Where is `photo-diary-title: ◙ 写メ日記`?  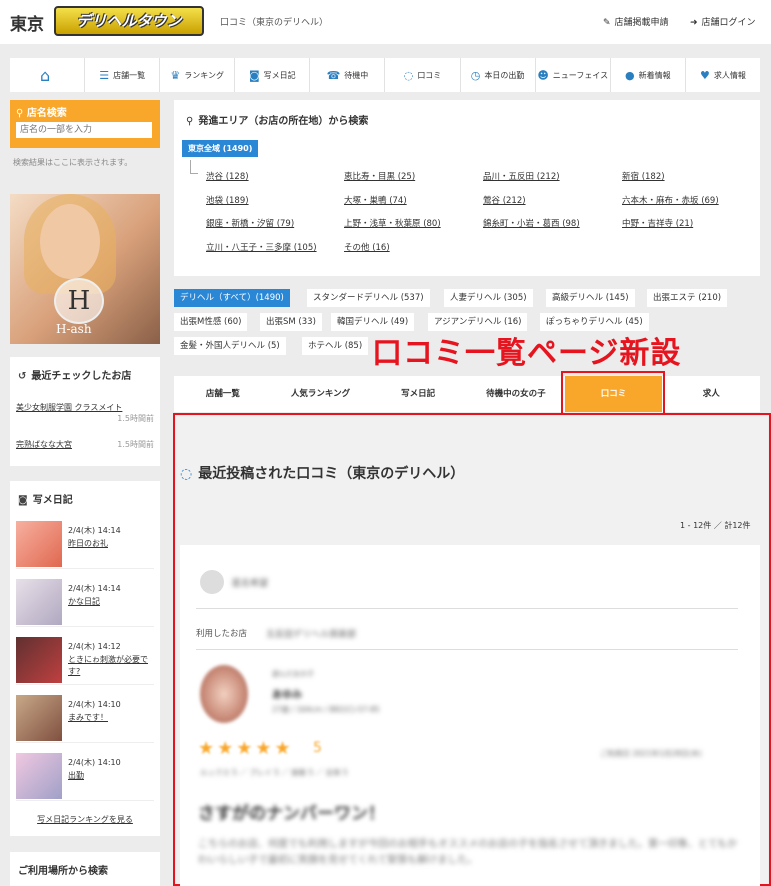
photo-diary-title: ◙ 写メ日記 is located at coordinates (45, 500).